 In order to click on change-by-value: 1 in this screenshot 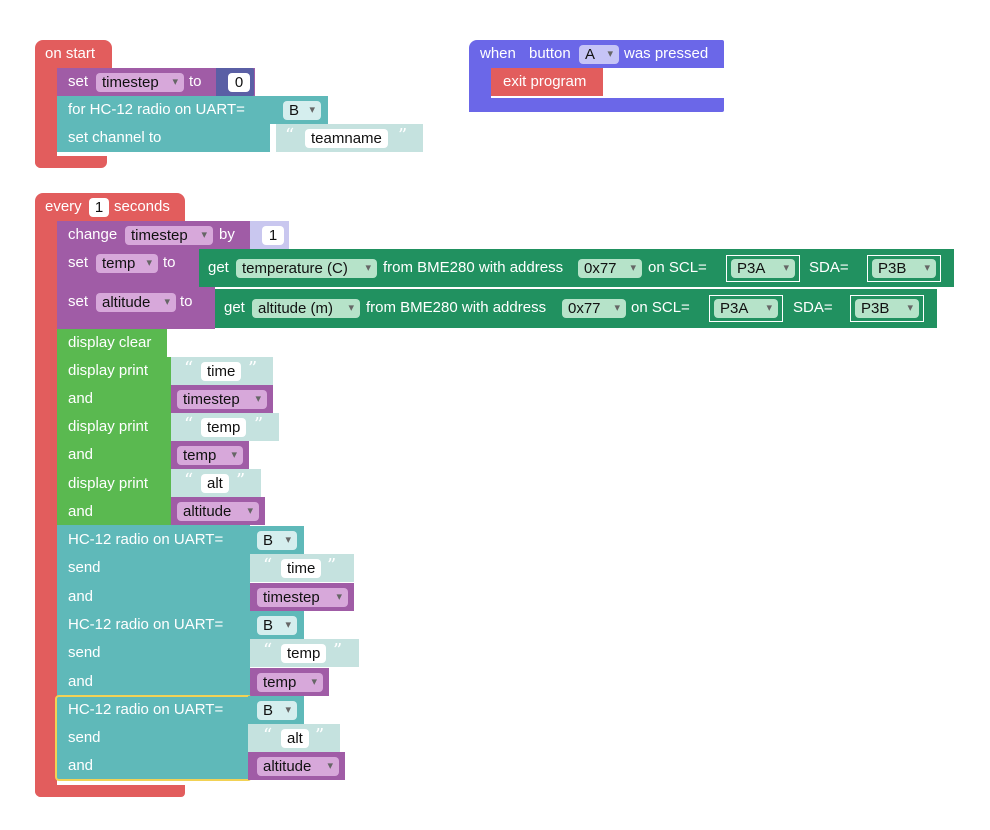, I will do `click(273, 235)`.